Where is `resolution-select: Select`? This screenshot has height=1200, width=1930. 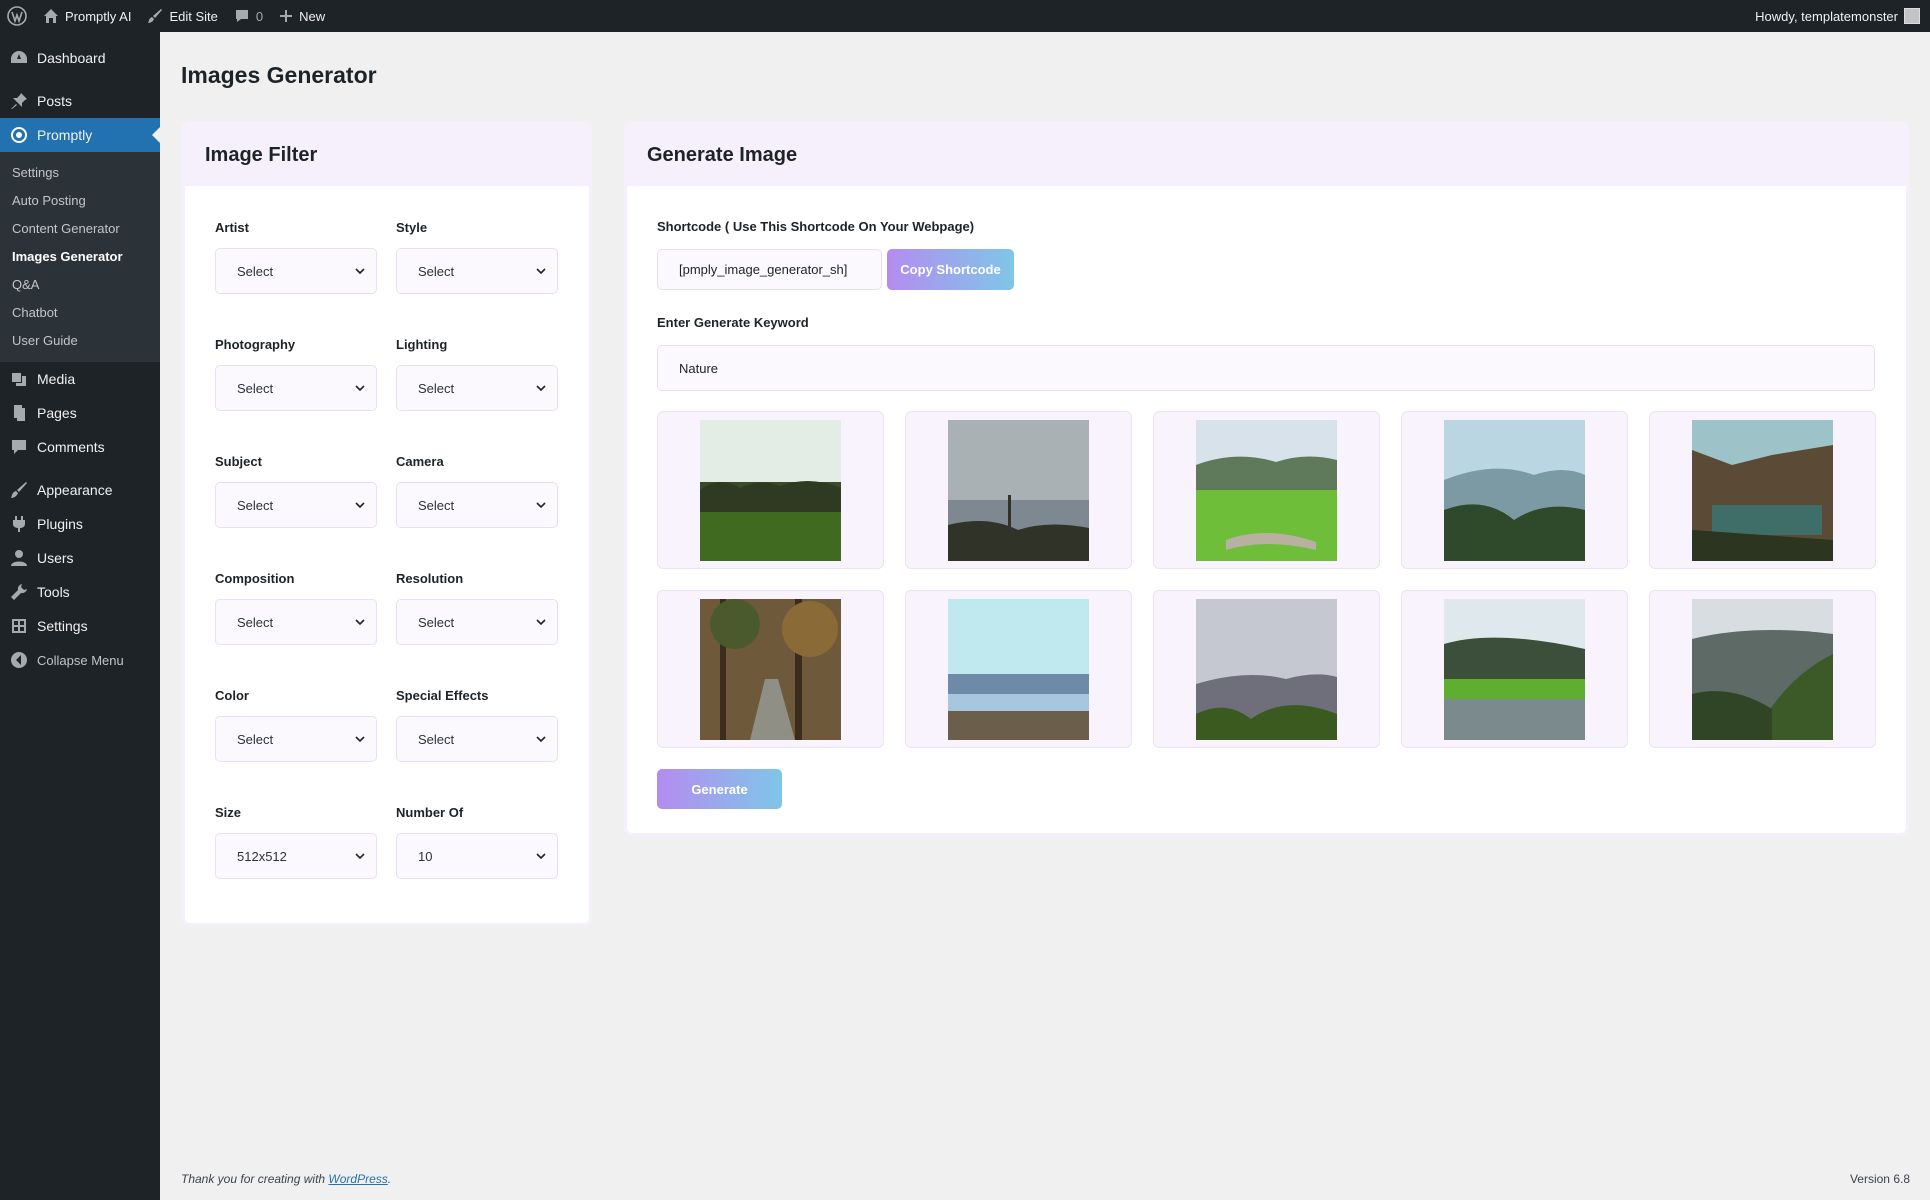
resolution-select: Select is located at coordinates (477, 622).